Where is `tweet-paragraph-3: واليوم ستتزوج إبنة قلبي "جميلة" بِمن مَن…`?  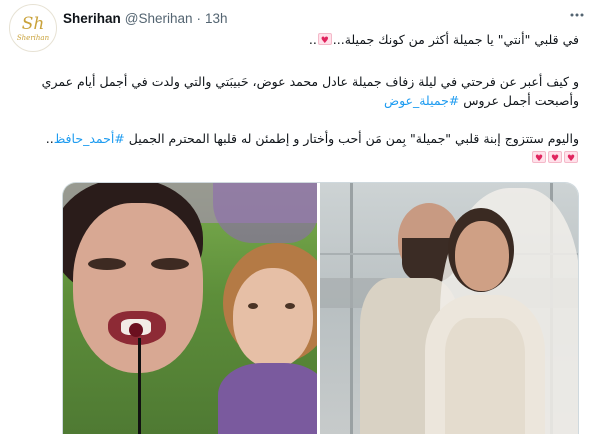 tweet-paragraph-3: واليوم ستتزوج إبنة قلبي "جميلة" بِمن مَن… is located at coordinates (312, 149).